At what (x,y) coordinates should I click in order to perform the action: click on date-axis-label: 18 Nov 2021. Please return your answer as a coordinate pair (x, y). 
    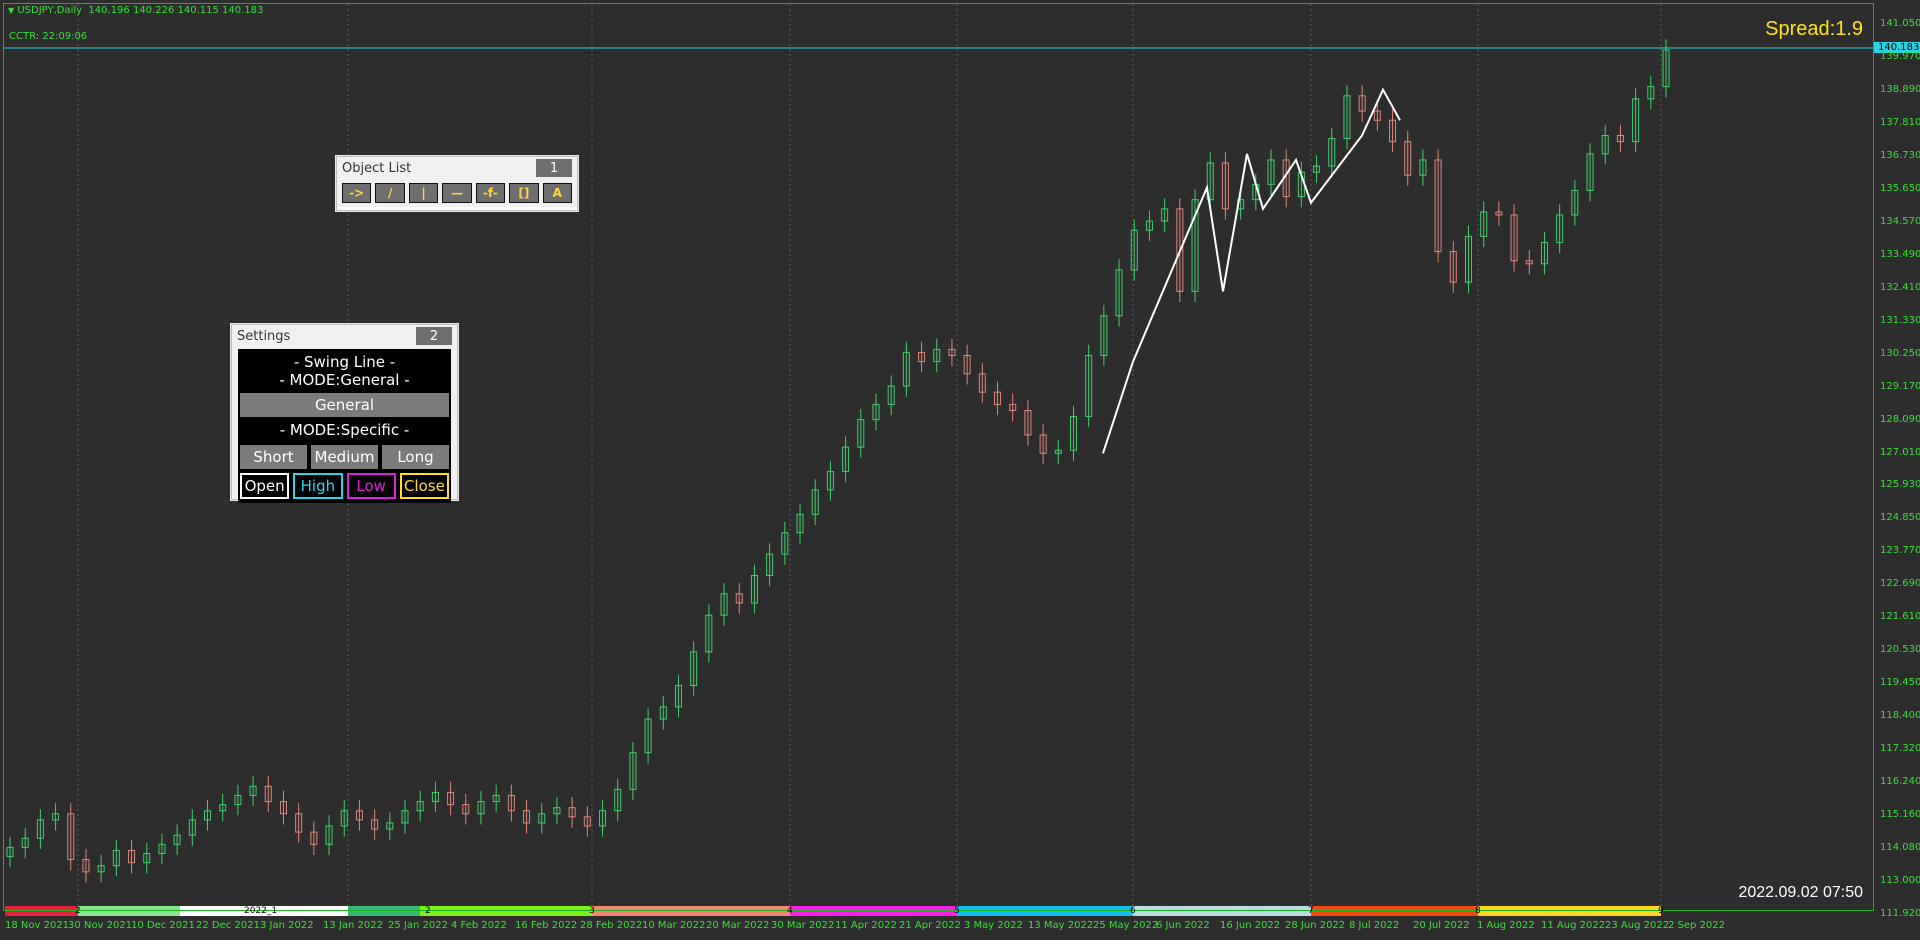
    Looking at the image, I should click on (37, 925).